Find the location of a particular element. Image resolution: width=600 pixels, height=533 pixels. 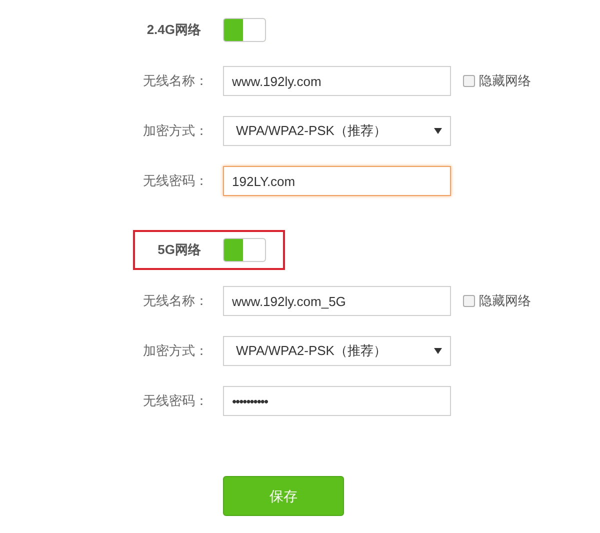

password-field: •••••••••• is located at coordinates (337, 401).